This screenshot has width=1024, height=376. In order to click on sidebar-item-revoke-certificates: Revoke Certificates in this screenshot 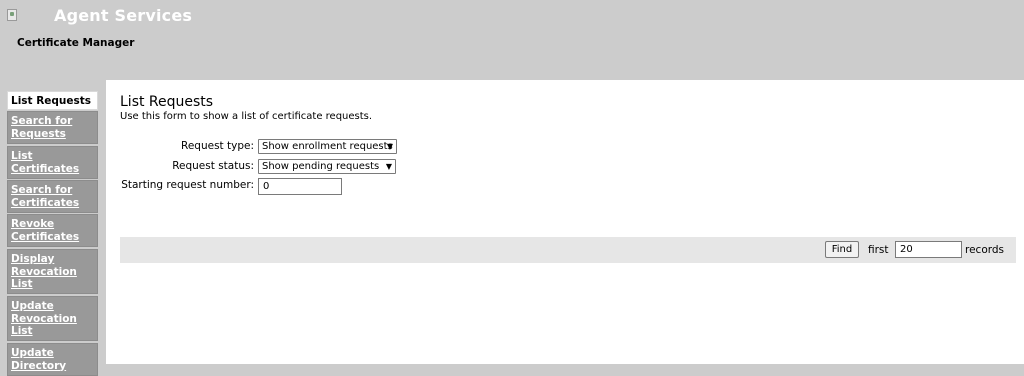, I will do `click(52, 230)`.